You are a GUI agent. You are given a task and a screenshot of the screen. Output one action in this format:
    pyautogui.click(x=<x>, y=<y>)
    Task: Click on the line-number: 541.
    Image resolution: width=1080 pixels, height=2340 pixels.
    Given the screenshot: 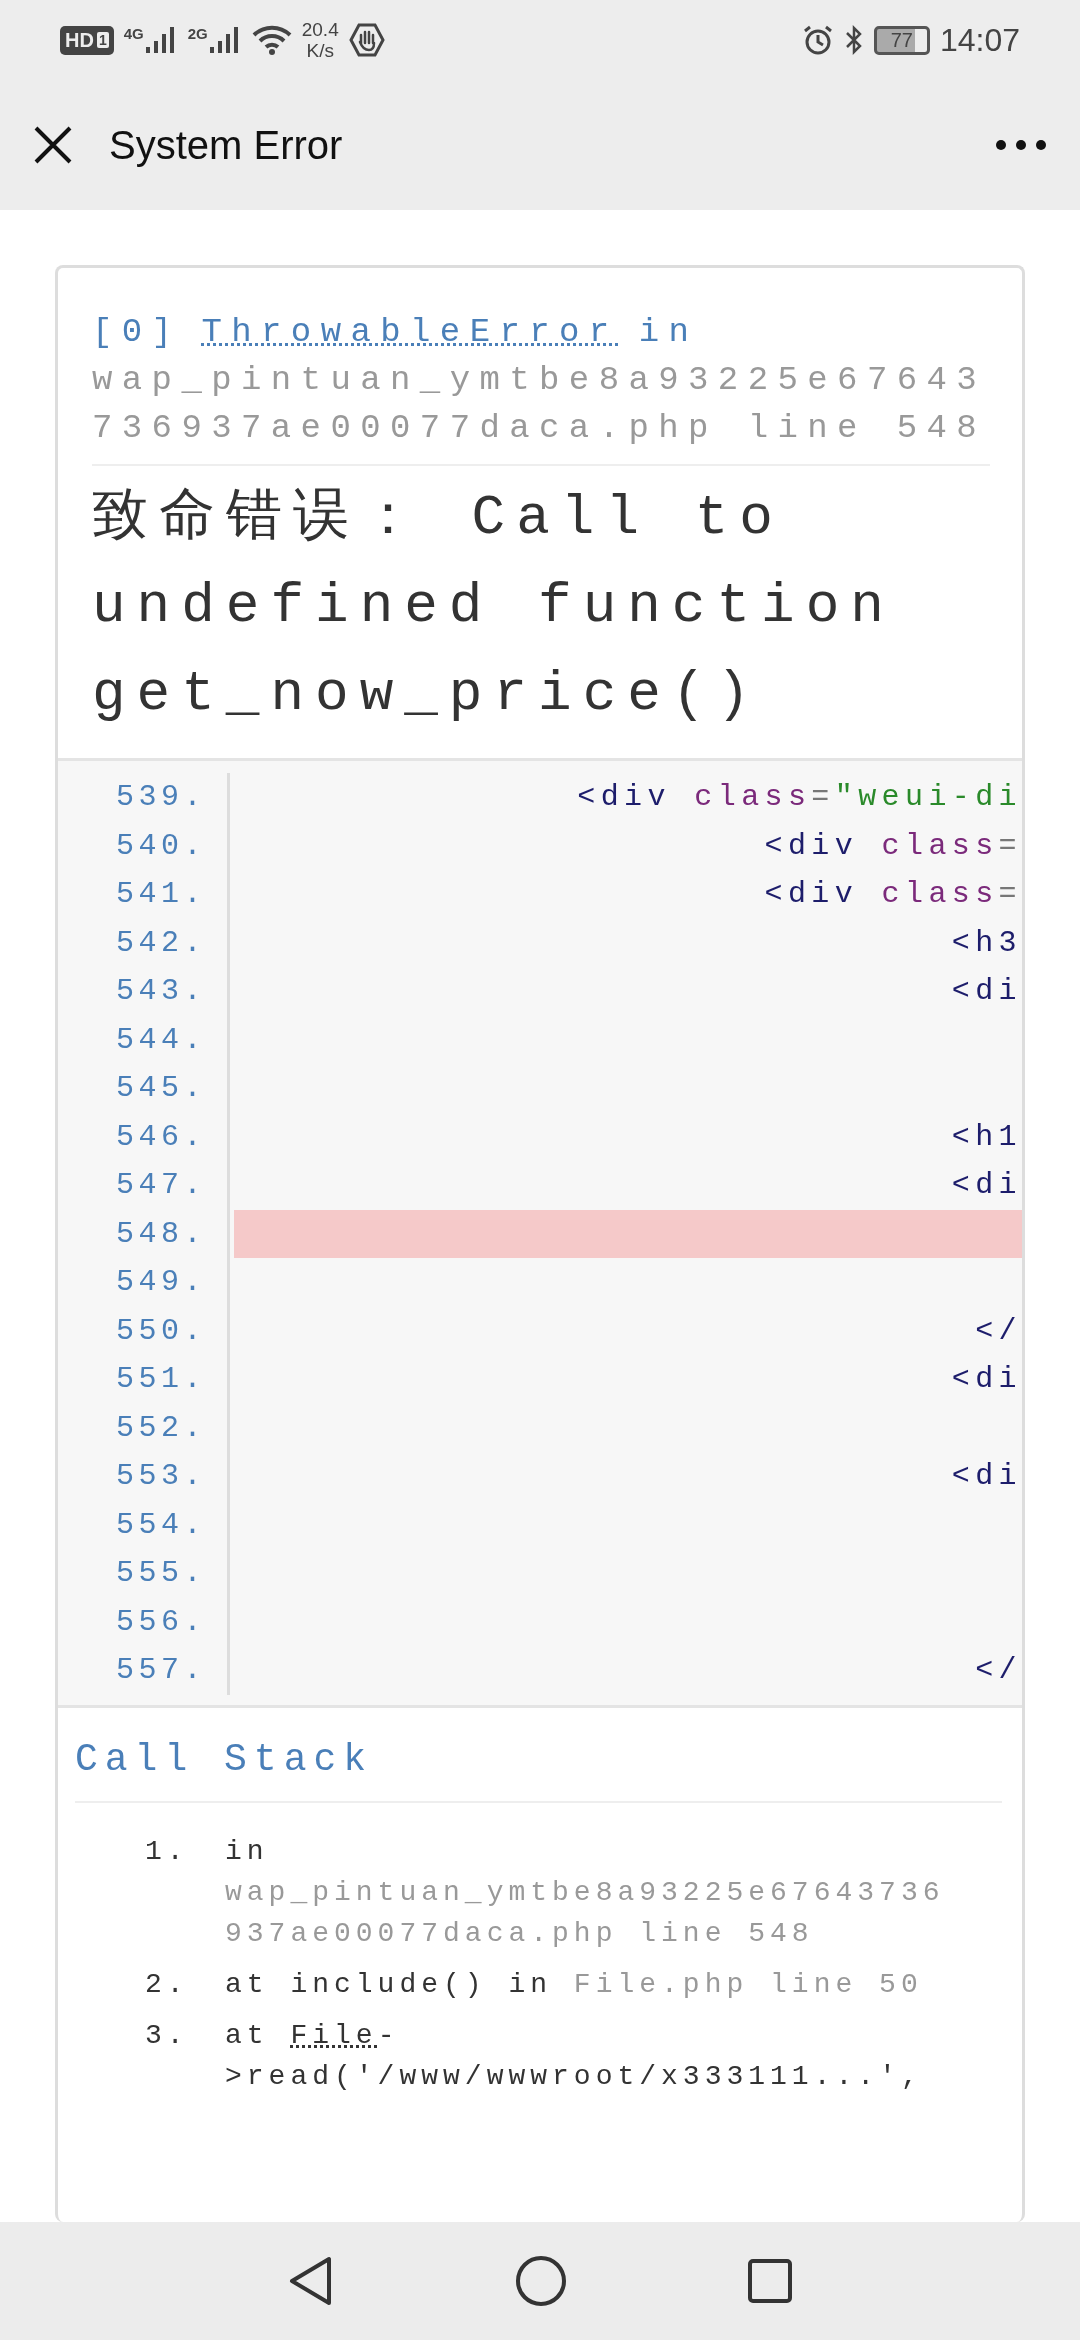 What is the action you would take?
    pyautogui.click(x=144, y=894)
    